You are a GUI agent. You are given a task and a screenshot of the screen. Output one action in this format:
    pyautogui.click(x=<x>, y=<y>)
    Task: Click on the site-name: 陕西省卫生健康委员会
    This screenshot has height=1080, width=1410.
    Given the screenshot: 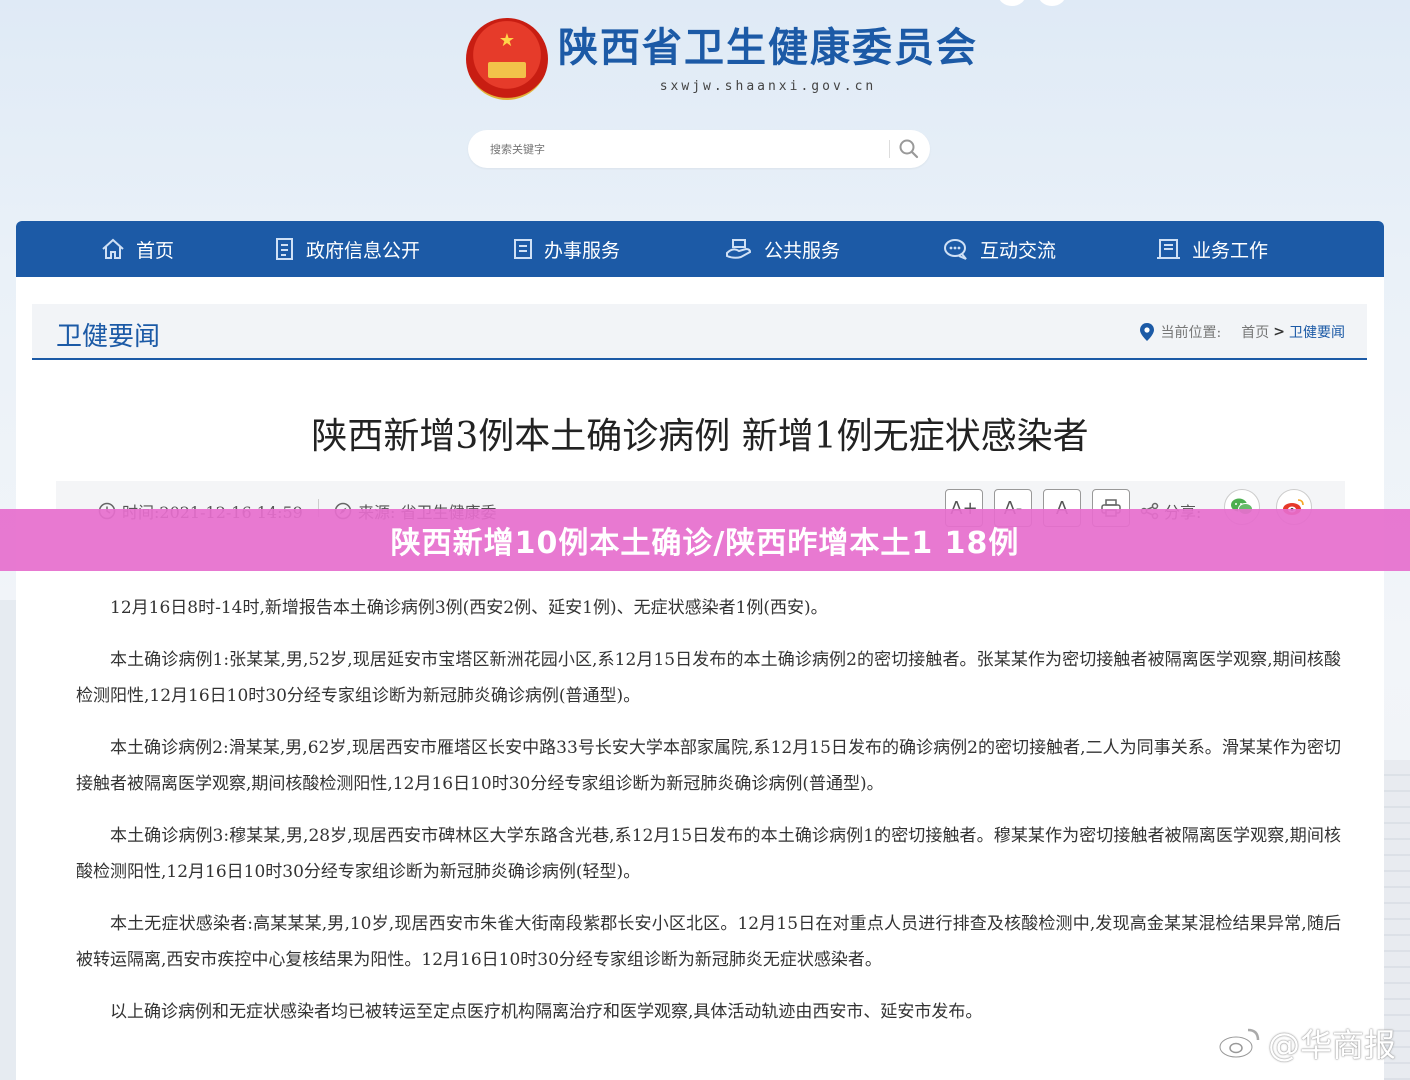 What is the action you would take?
    pyautogui.click(x=768, y=47)
    